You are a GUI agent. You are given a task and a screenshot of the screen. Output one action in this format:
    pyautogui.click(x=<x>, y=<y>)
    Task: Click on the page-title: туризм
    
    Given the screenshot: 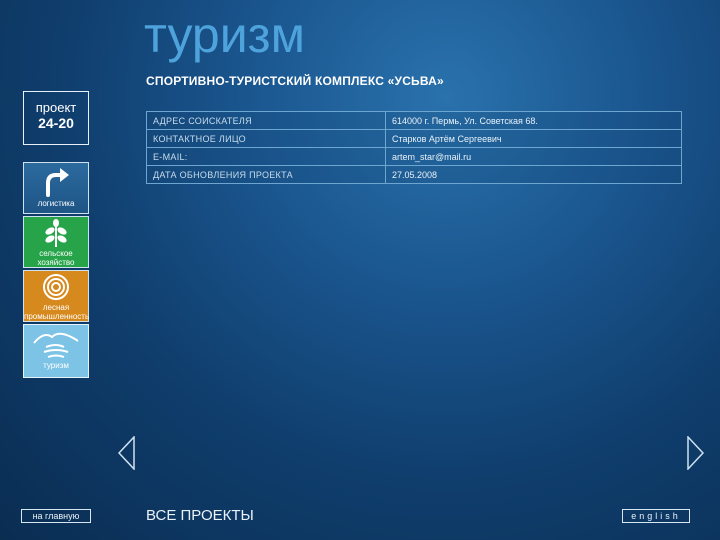 What is the action you would take?
    pyautogui.click(x=224, y=35)
    